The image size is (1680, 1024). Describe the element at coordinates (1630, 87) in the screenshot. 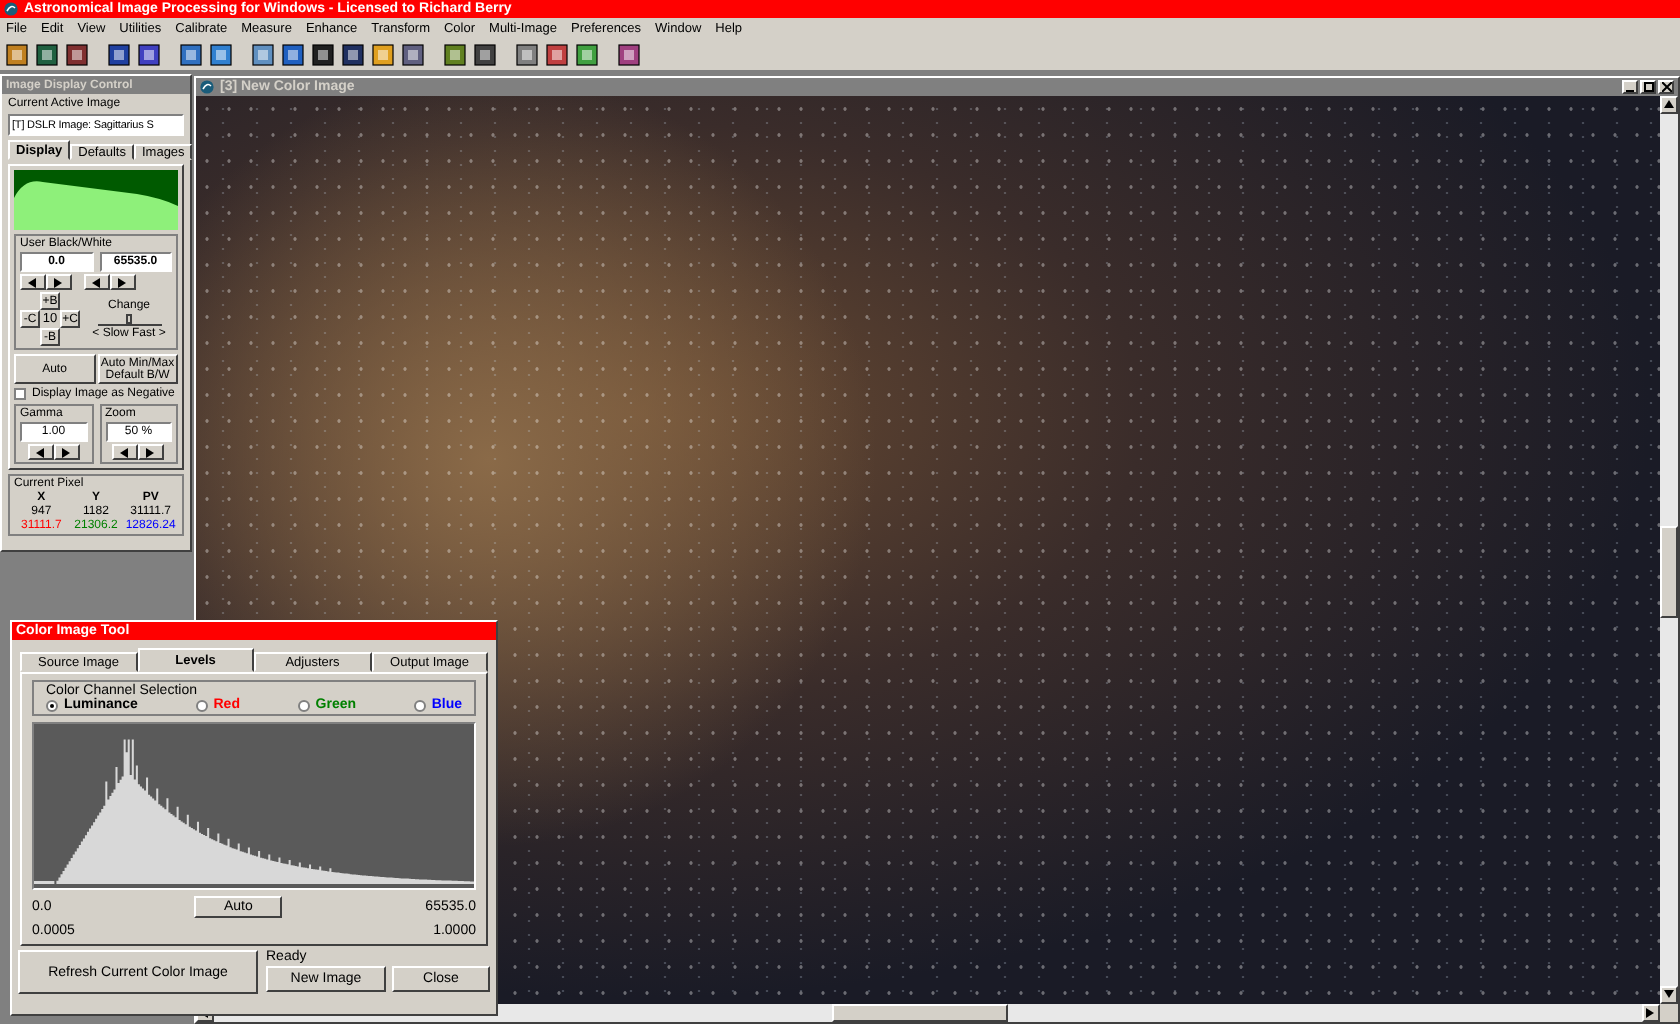

I see `minimize-button` at that location.